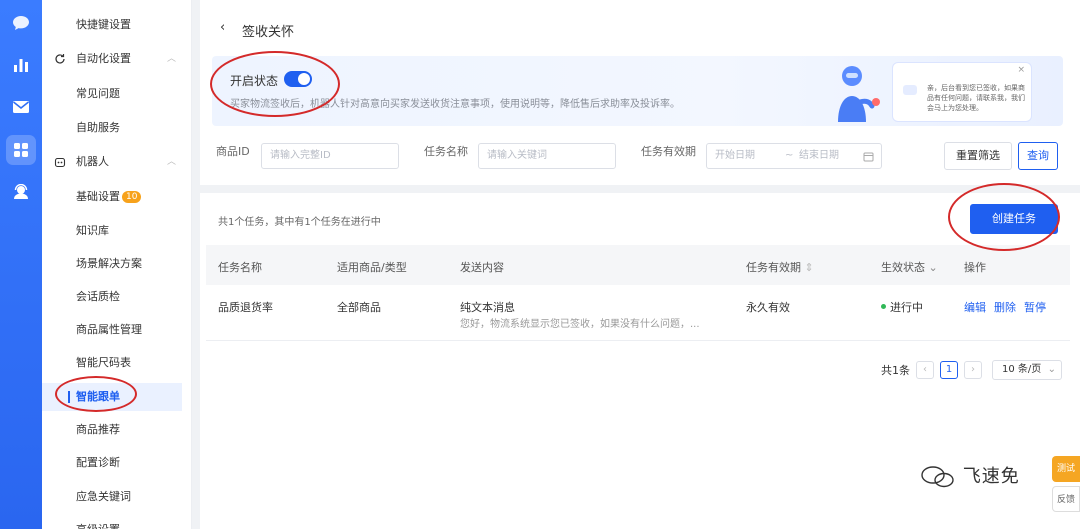  I want to click on task-name-cell: 品质退货率, so click(245, 307).